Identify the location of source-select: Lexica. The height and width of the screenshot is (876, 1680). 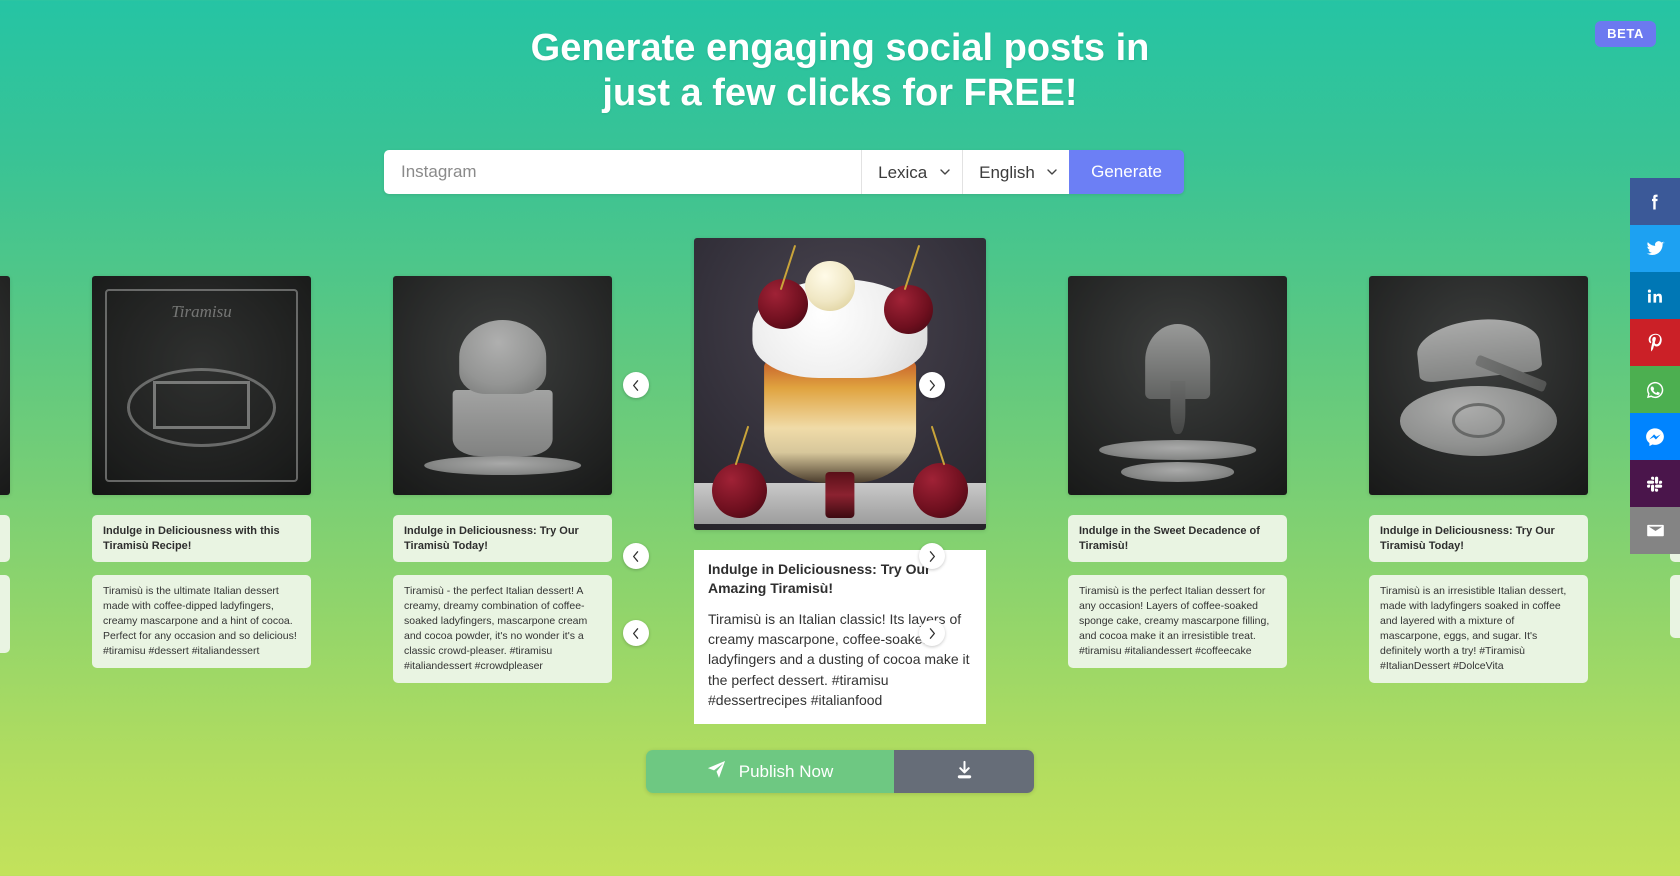
(912, 172).